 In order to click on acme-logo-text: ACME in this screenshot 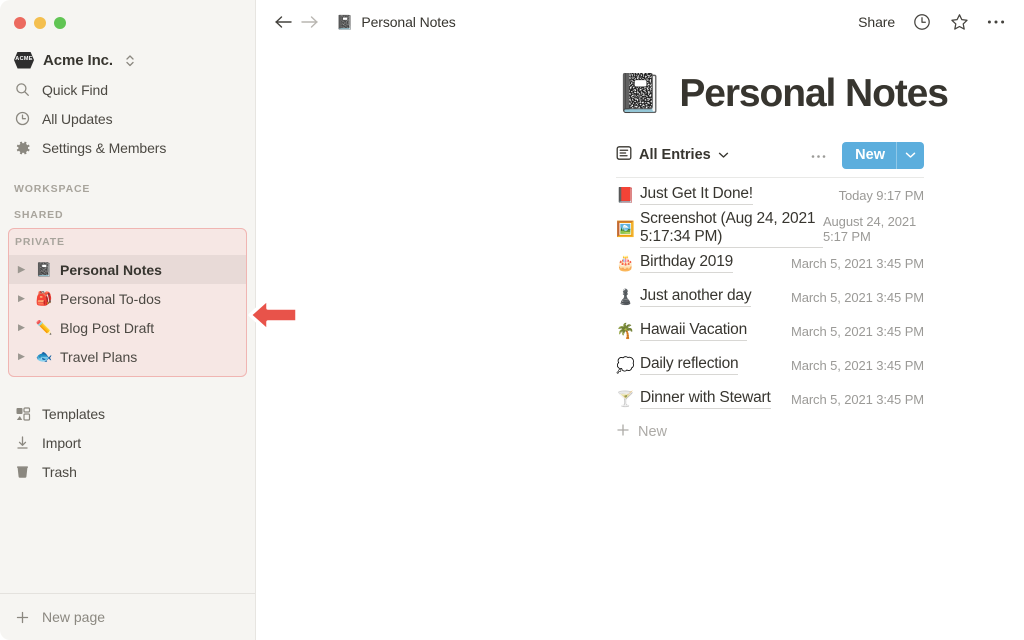, I will do `click(24, 59)`.